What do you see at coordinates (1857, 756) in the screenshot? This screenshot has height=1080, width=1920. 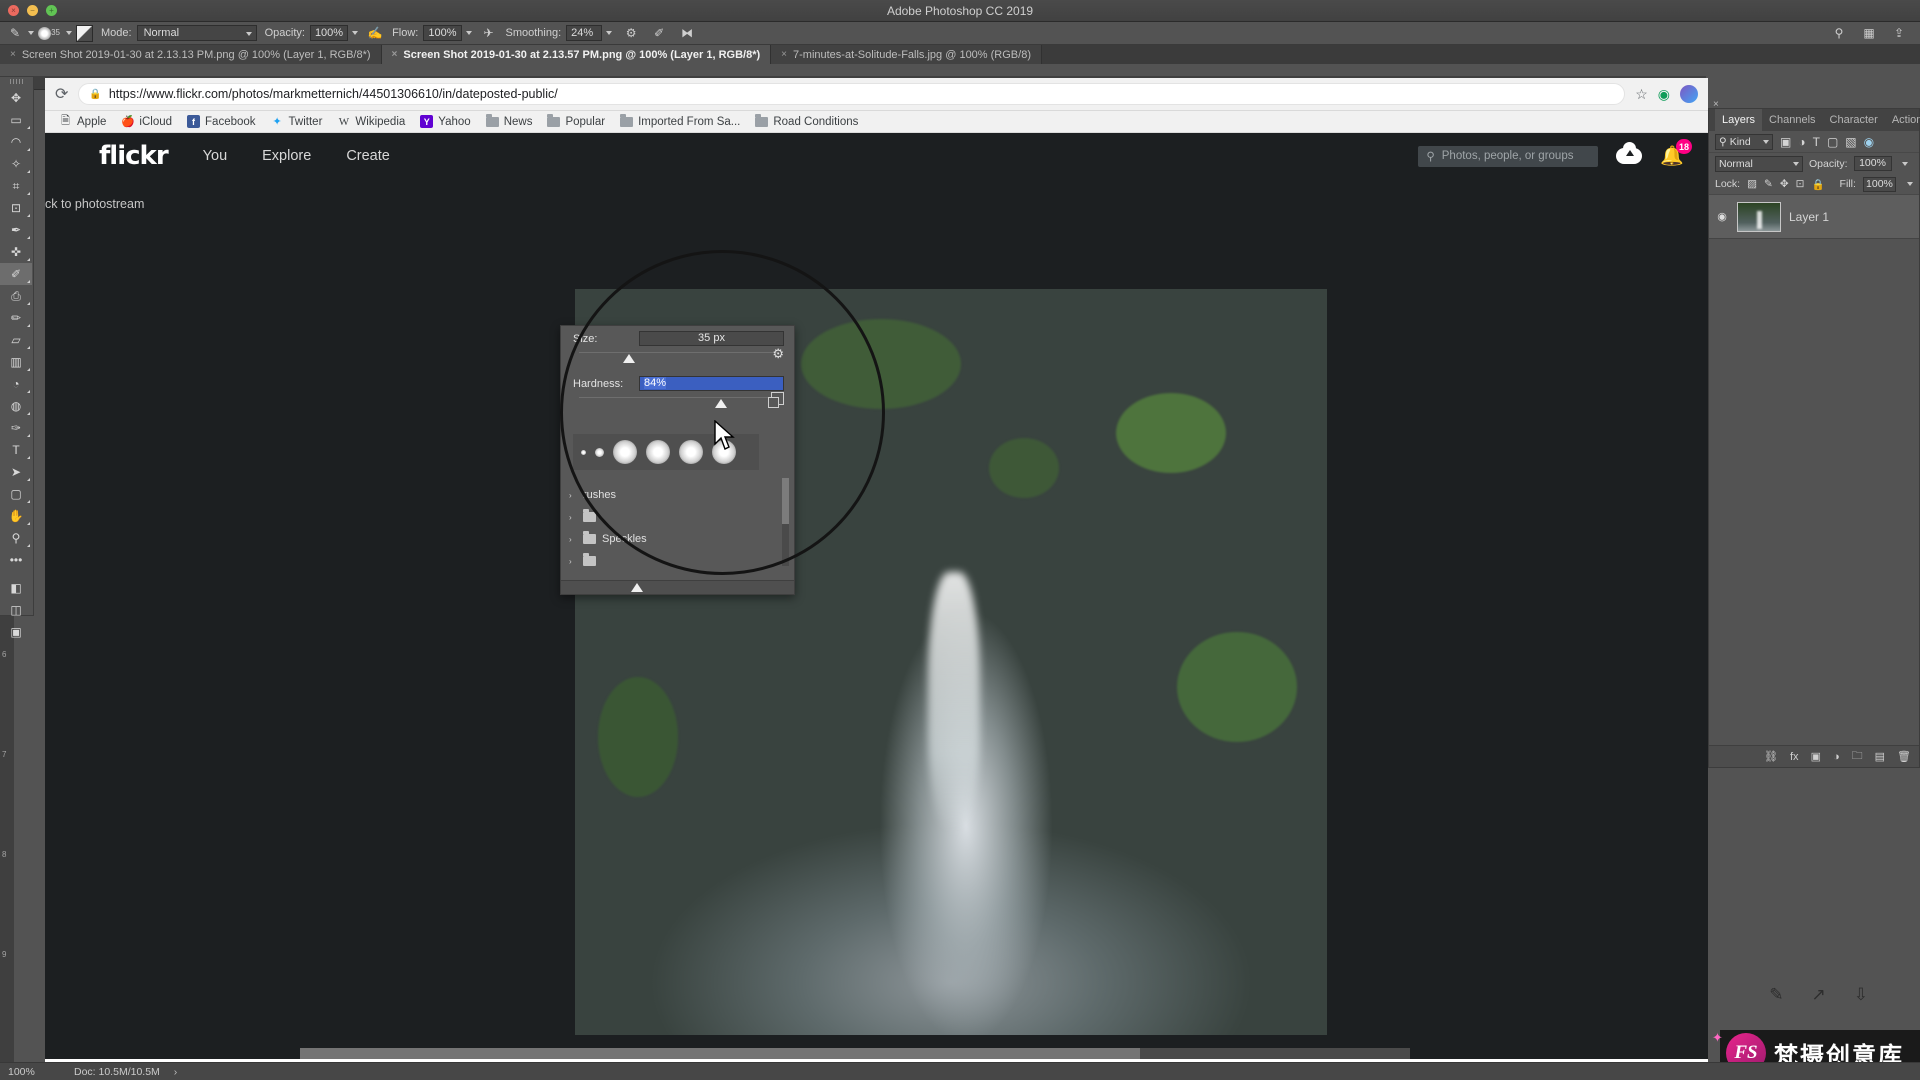 I see `new-group-icon: 🗀` at bounding box center [1857, 756].